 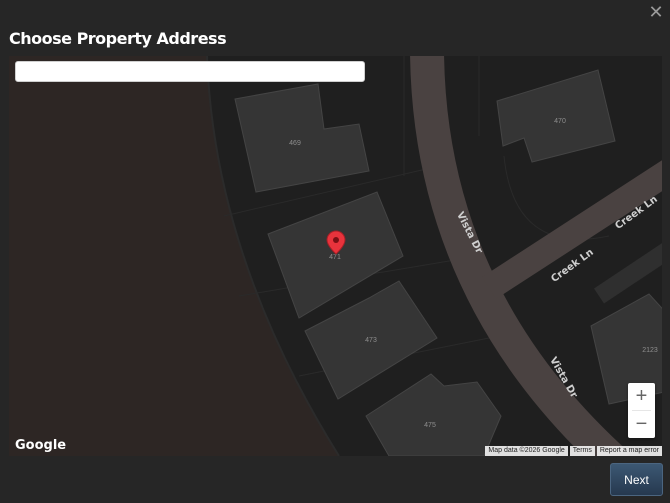 I want to click on google-logo: Google, so click(x=40, y=445).